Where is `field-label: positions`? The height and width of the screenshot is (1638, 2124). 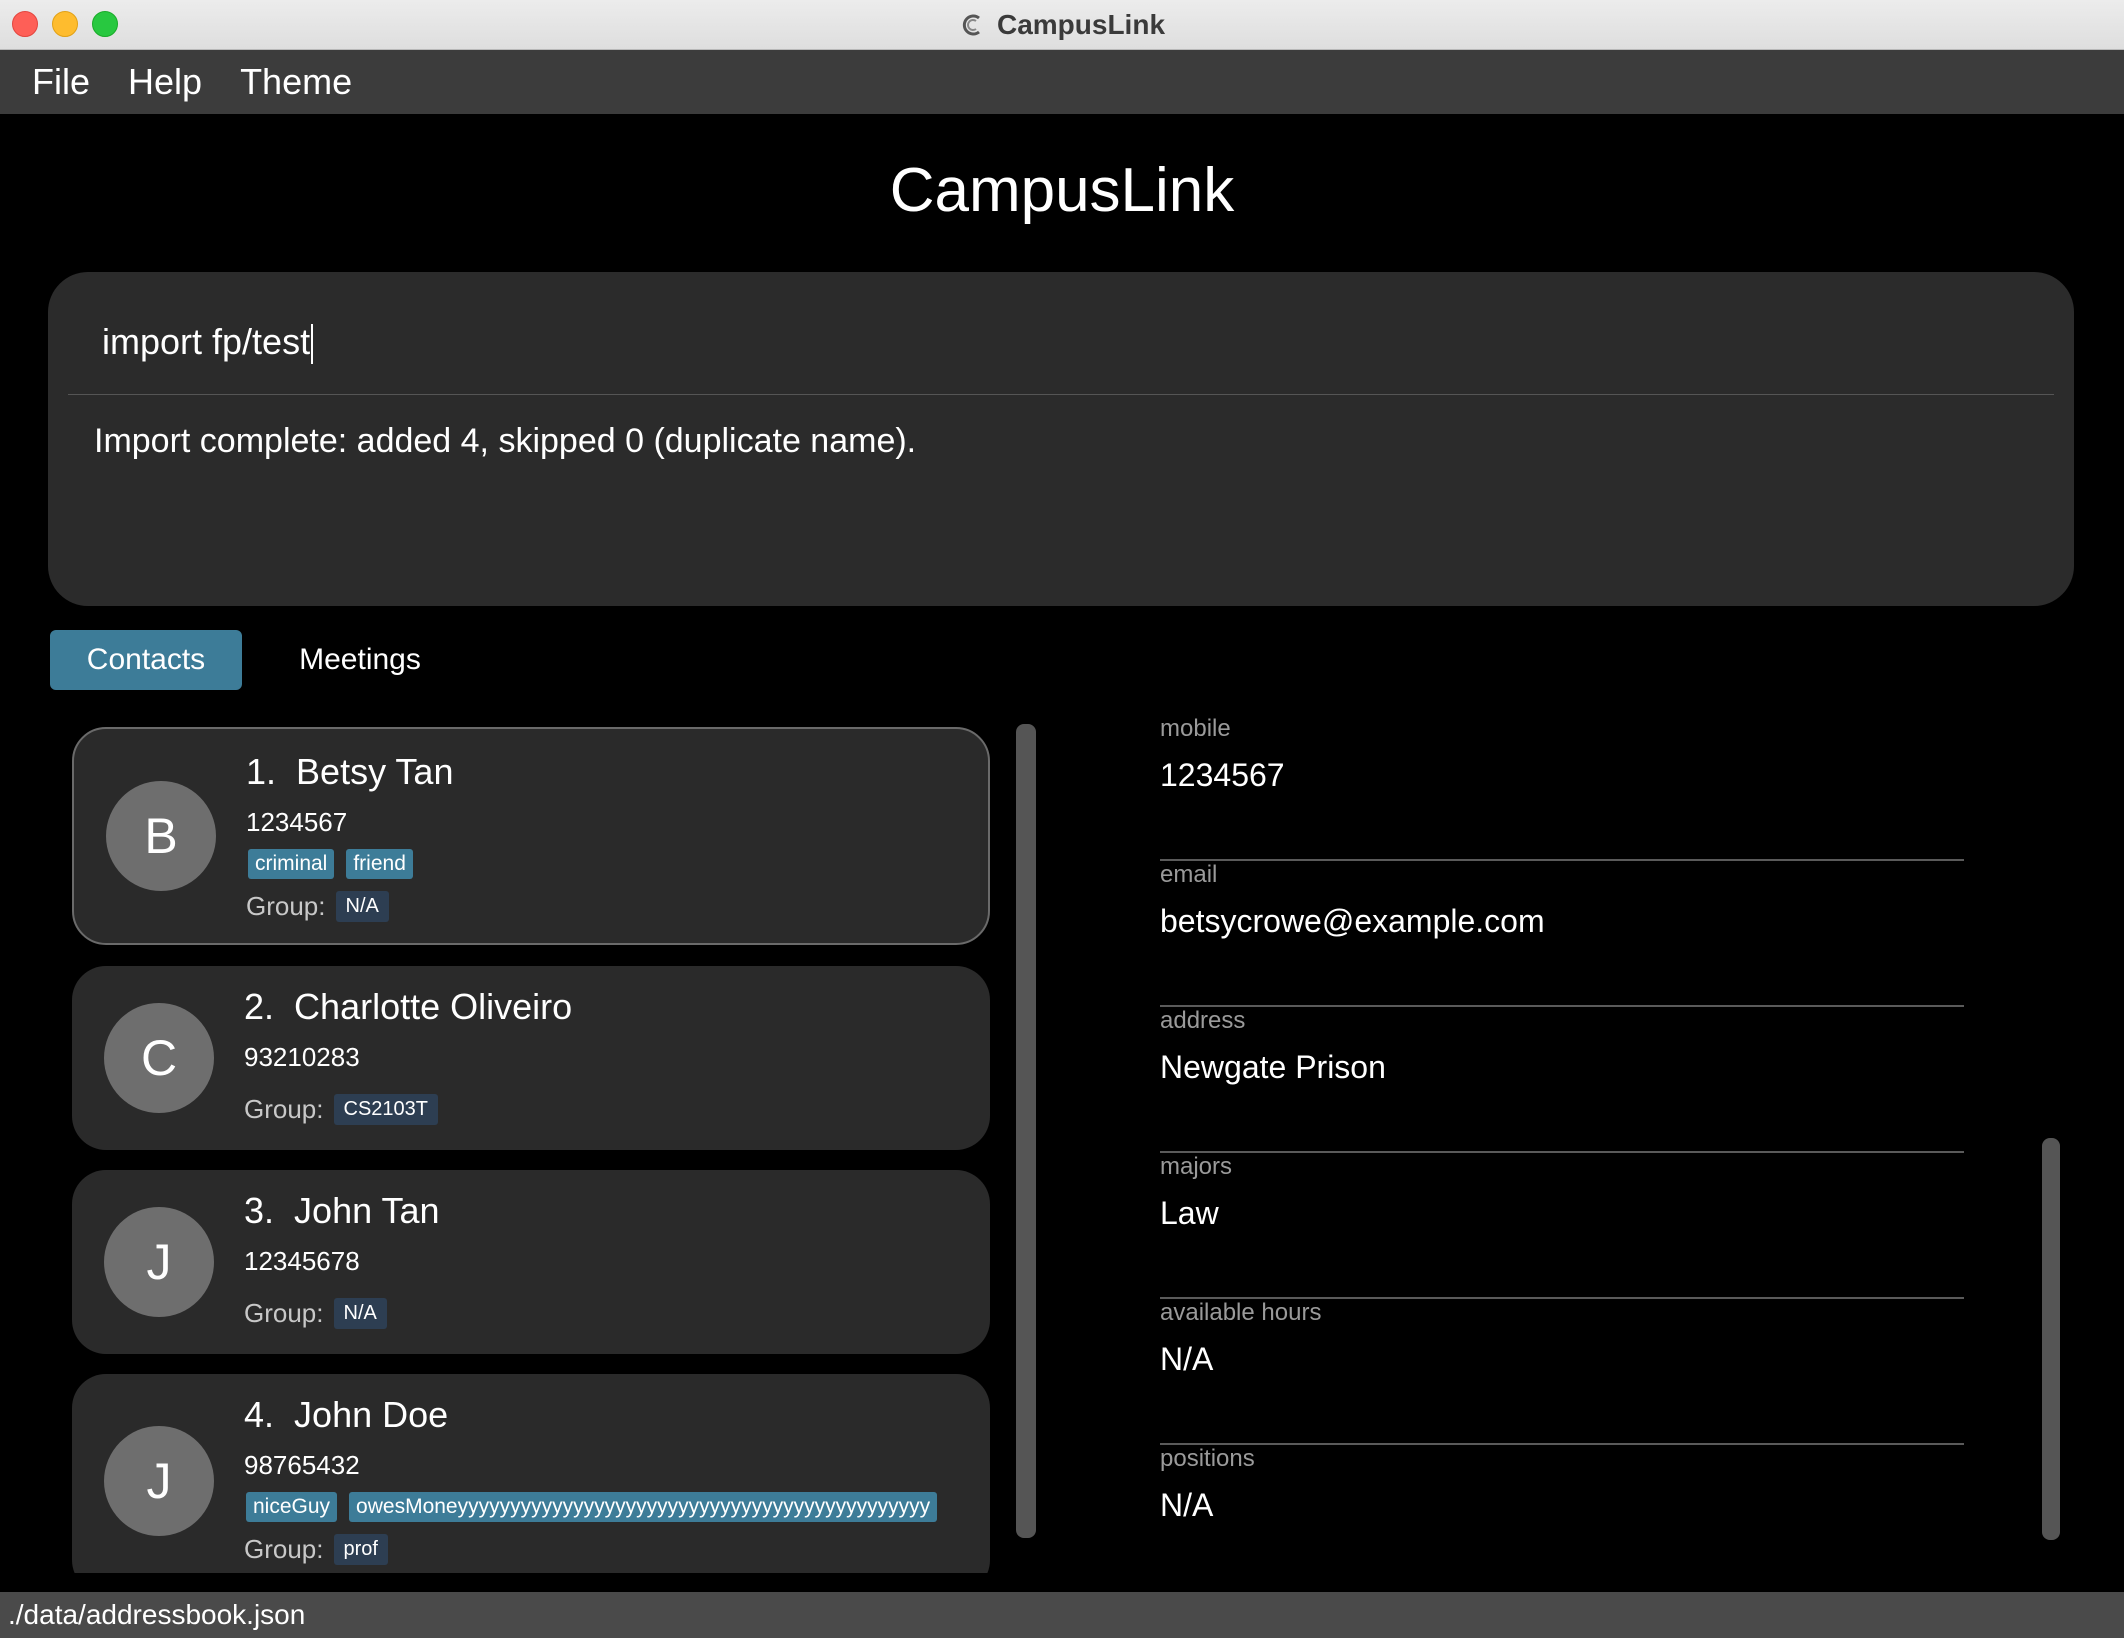 field-label: positions is located at coordinates (1207, 1458).